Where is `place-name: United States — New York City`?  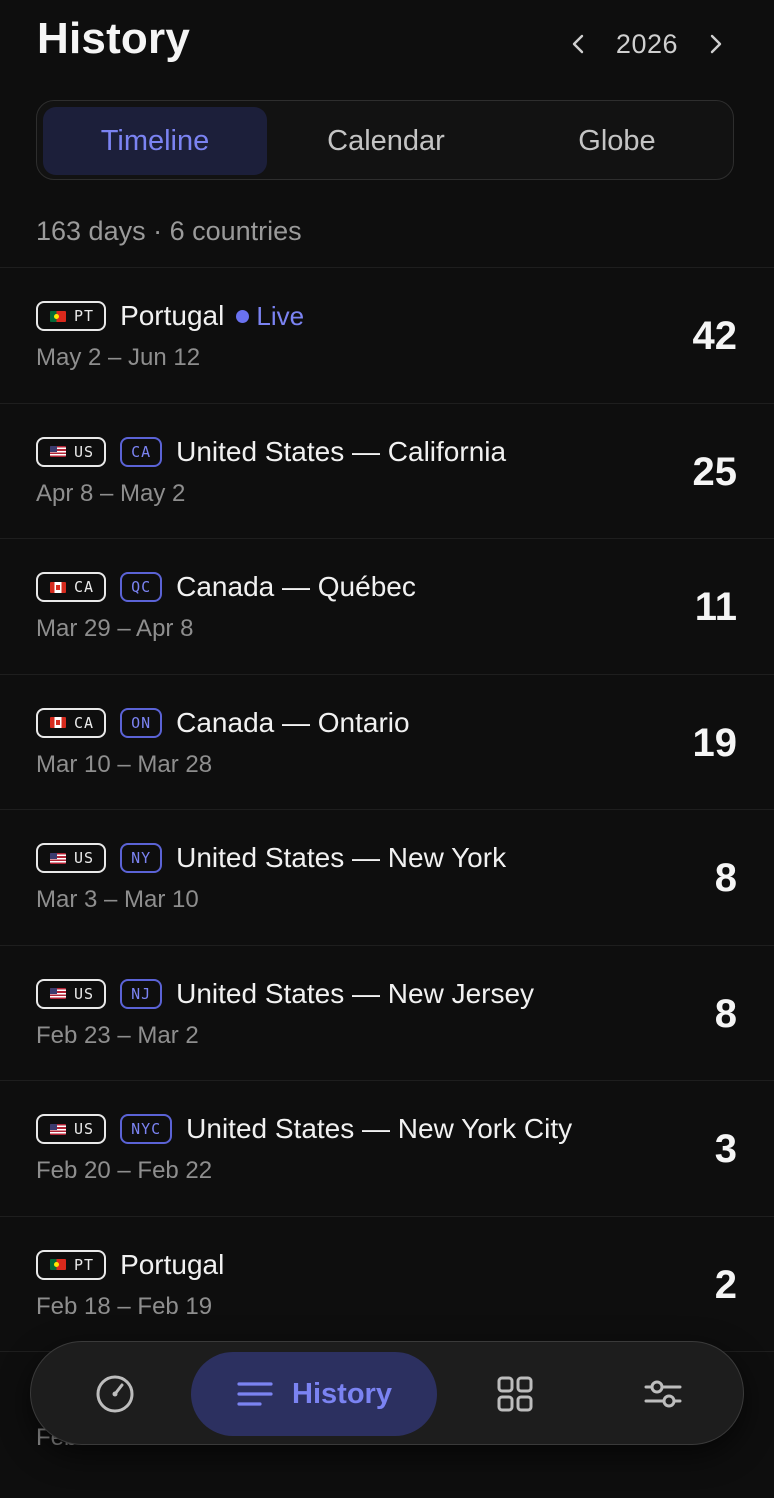
place-name: United States — New York City is located at coordinates (379, 1128).